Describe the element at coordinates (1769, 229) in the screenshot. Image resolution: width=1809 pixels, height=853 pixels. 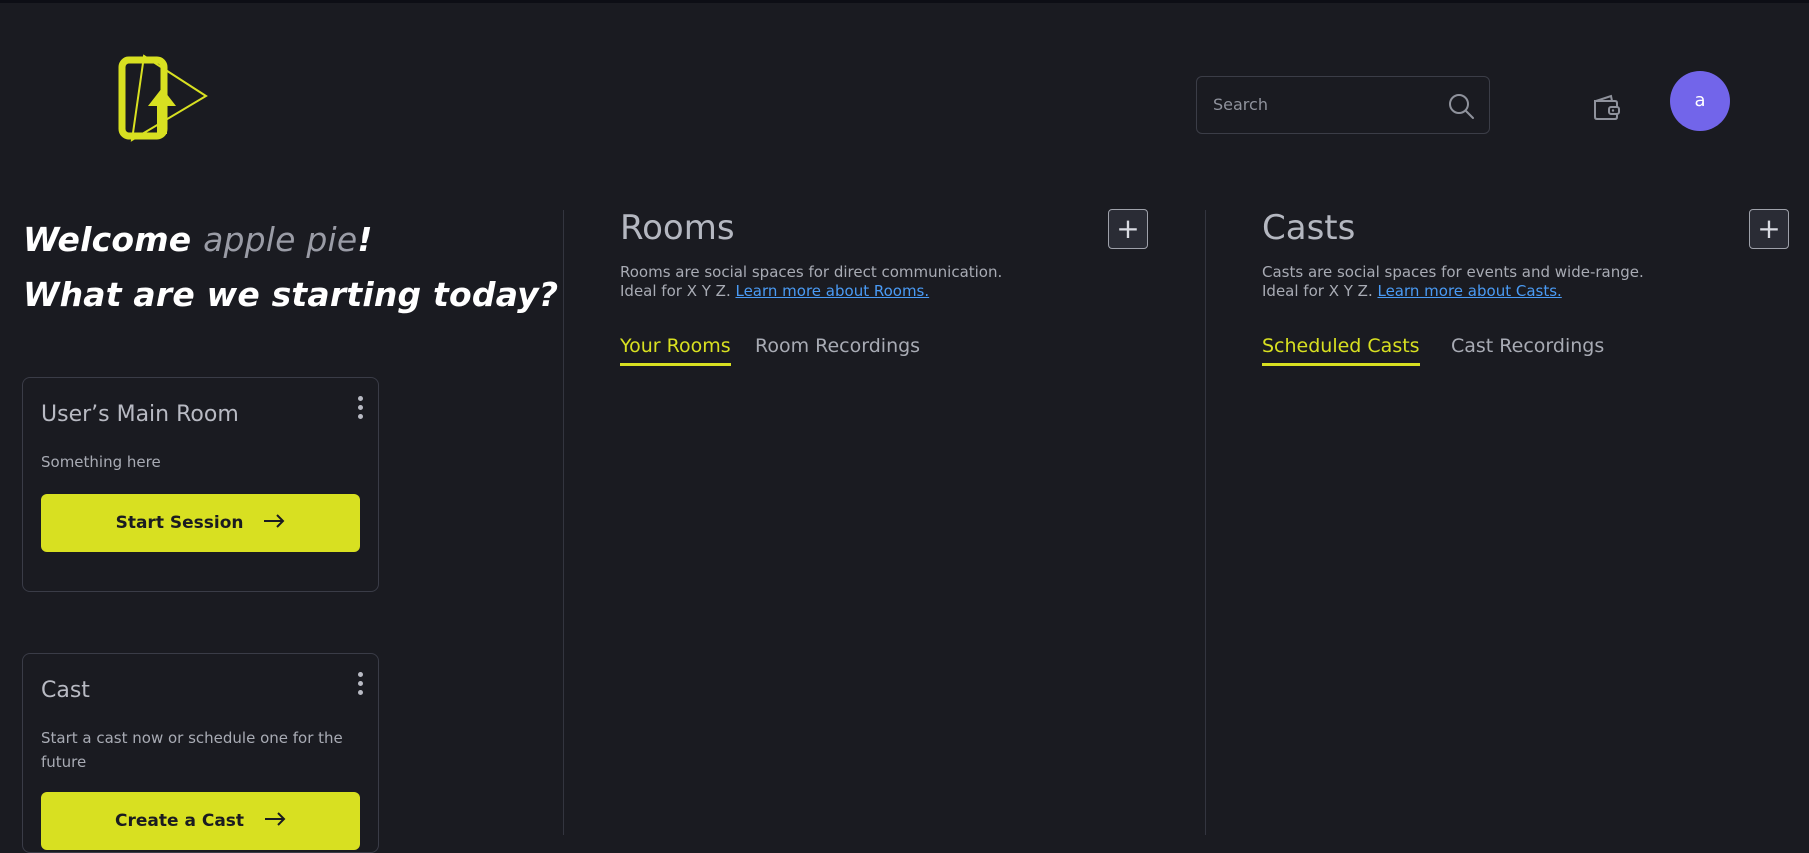
I see `add-cast-button: +` at that location.